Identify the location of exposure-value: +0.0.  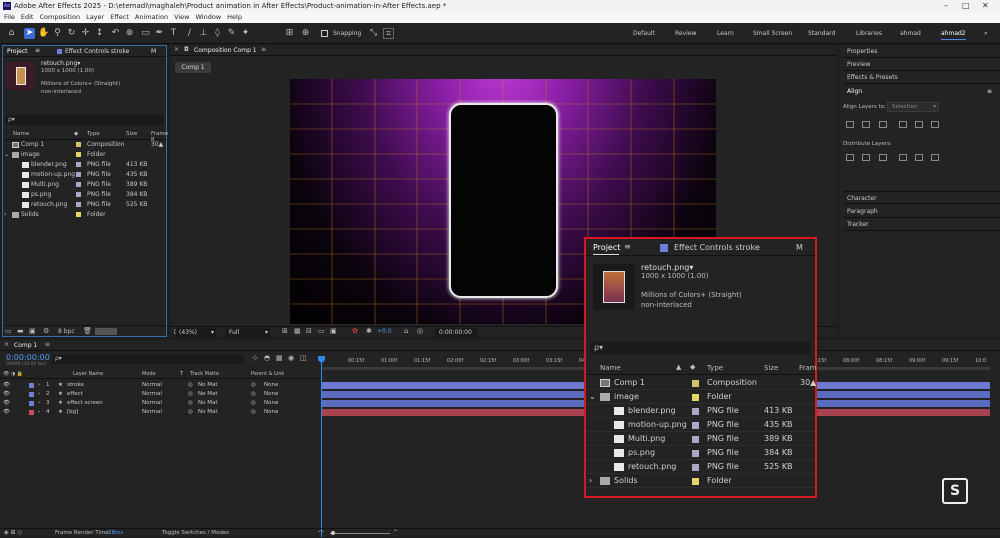
(384, 331).